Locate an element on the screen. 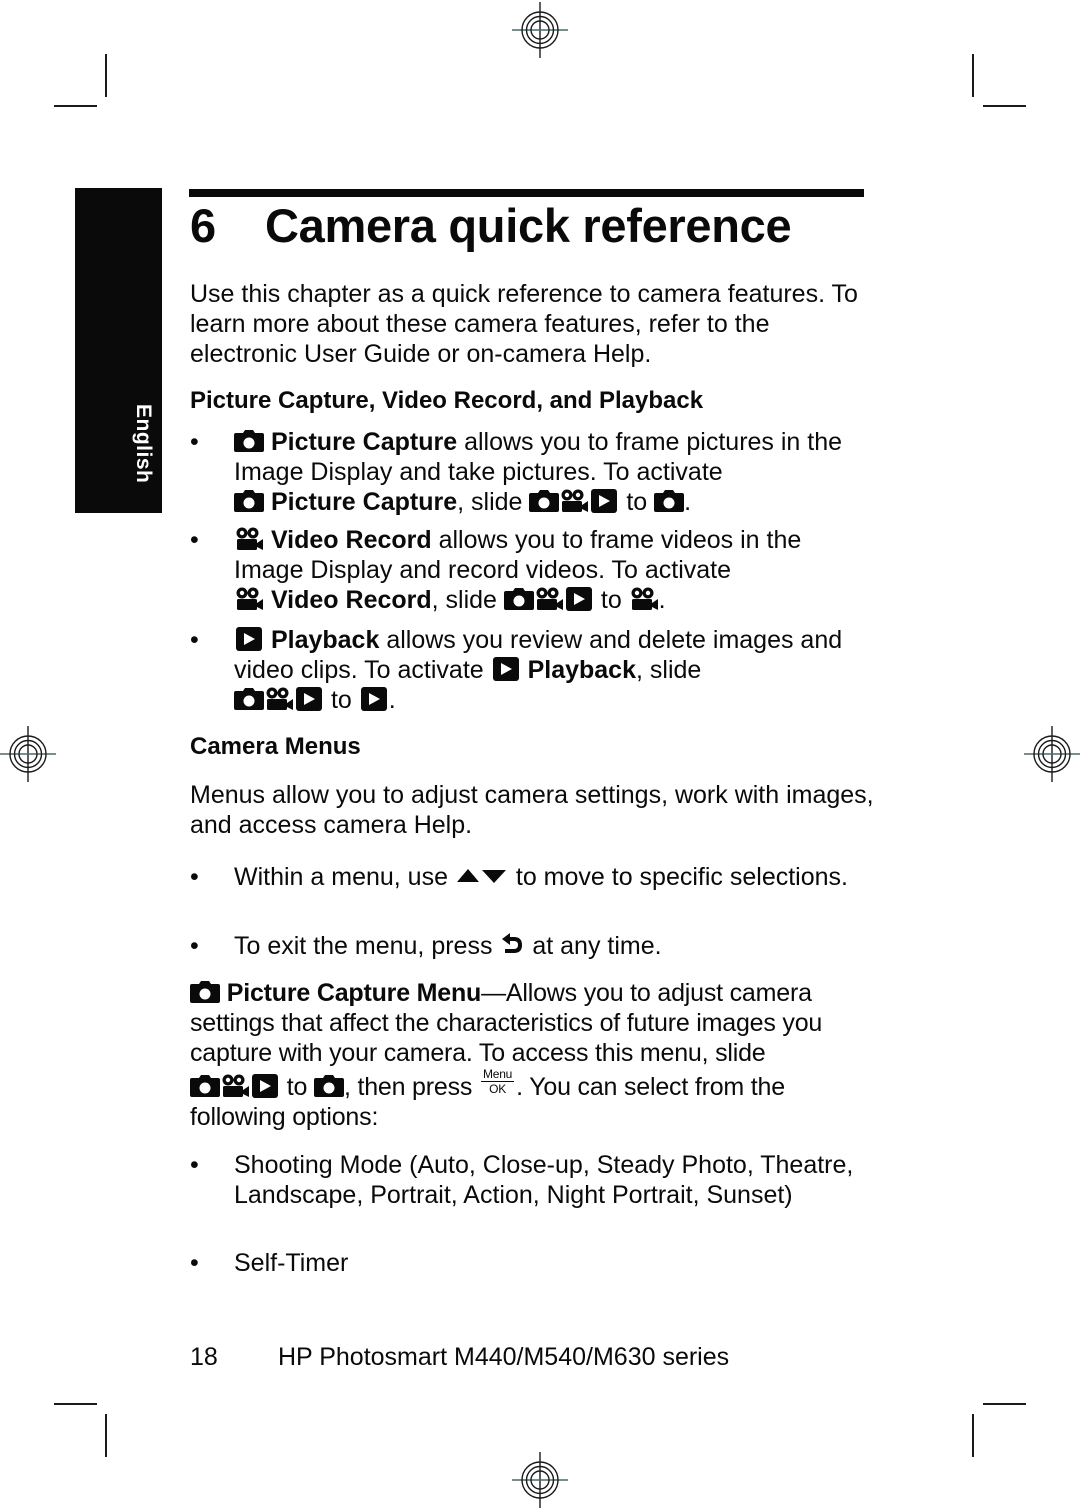 Image resolution: width=1080 pixels, height=1512 pixels. page-number: 18 is located at coordinates (204, 1357).